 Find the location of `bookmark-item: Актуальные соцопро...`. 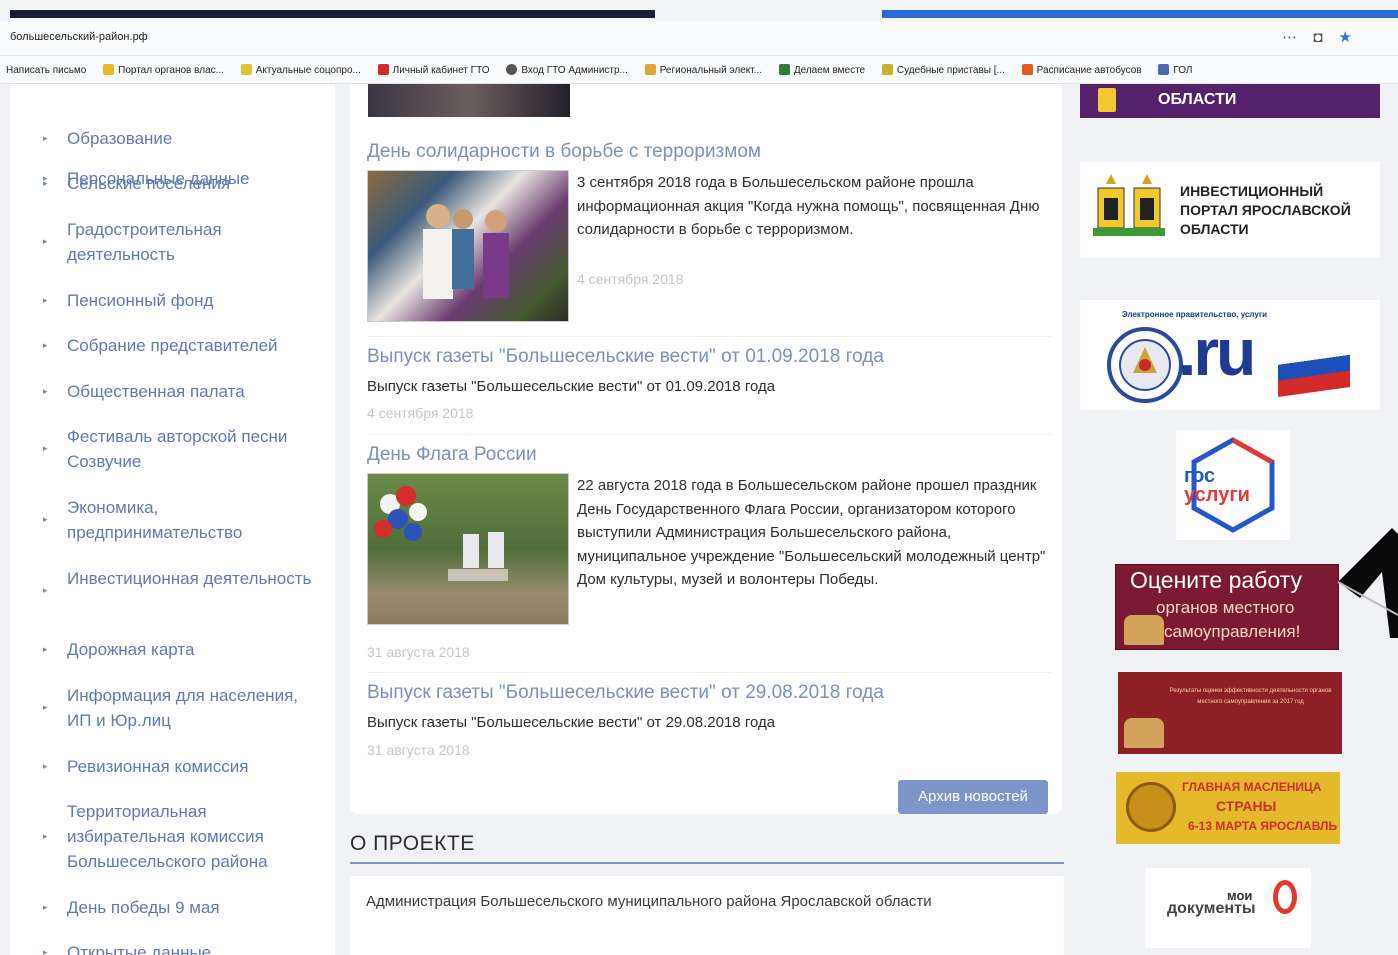

bookmark-item: Актуальные соцопро... is located at coordinates (300, 70).